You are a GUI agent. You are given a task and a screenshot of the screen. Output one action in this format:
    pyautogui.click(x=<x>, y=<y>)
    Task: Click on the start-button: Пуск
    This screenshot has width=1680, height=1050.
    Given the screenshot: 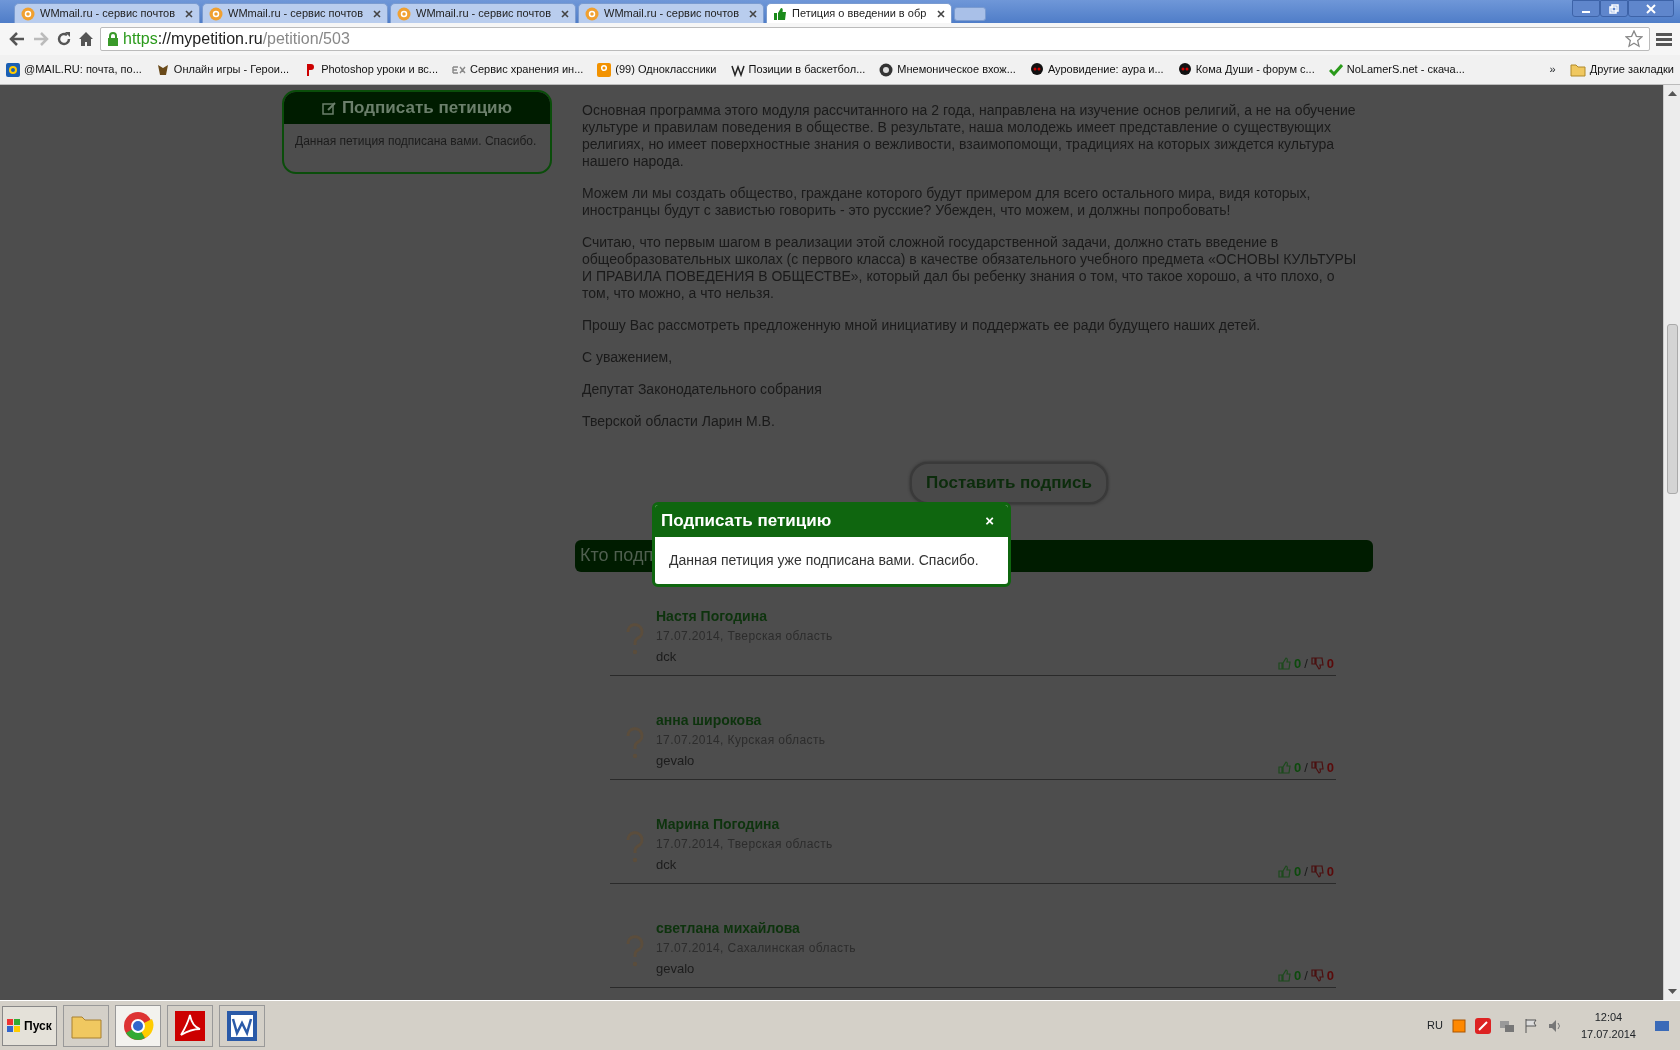 What is the action you would take?
    pyautogui.click(x=29, y=1025)
    